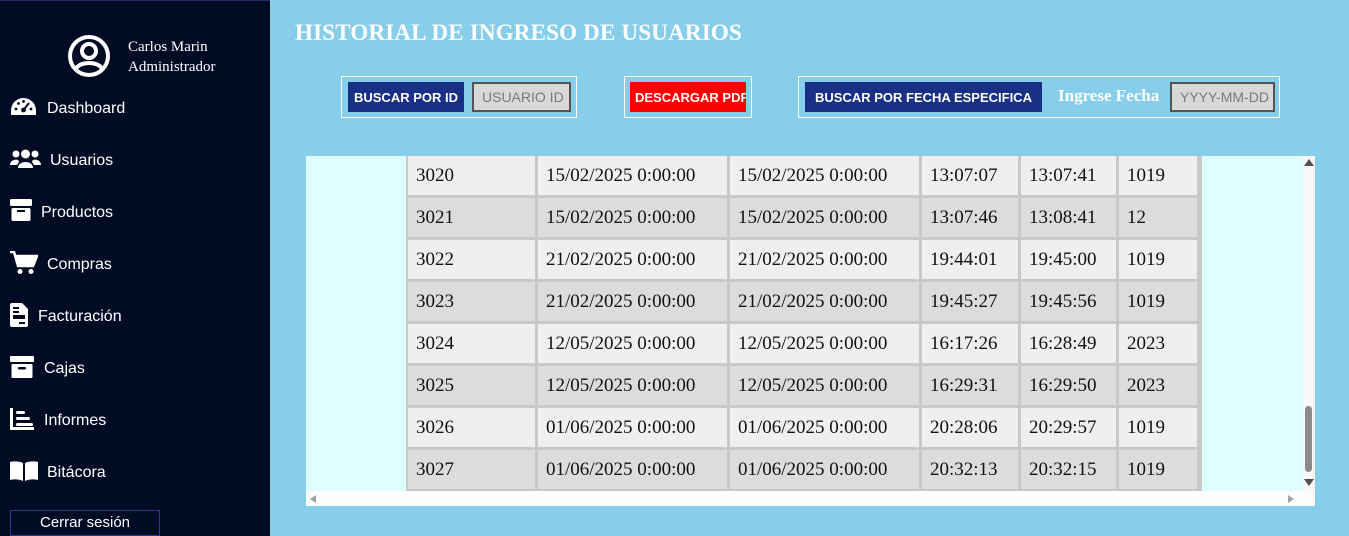 This screenshot has height=536, width=1349. Describe the element at coordinates (970, 385) in the screenshot. I see `table-cell: 16:29:31` at that location.